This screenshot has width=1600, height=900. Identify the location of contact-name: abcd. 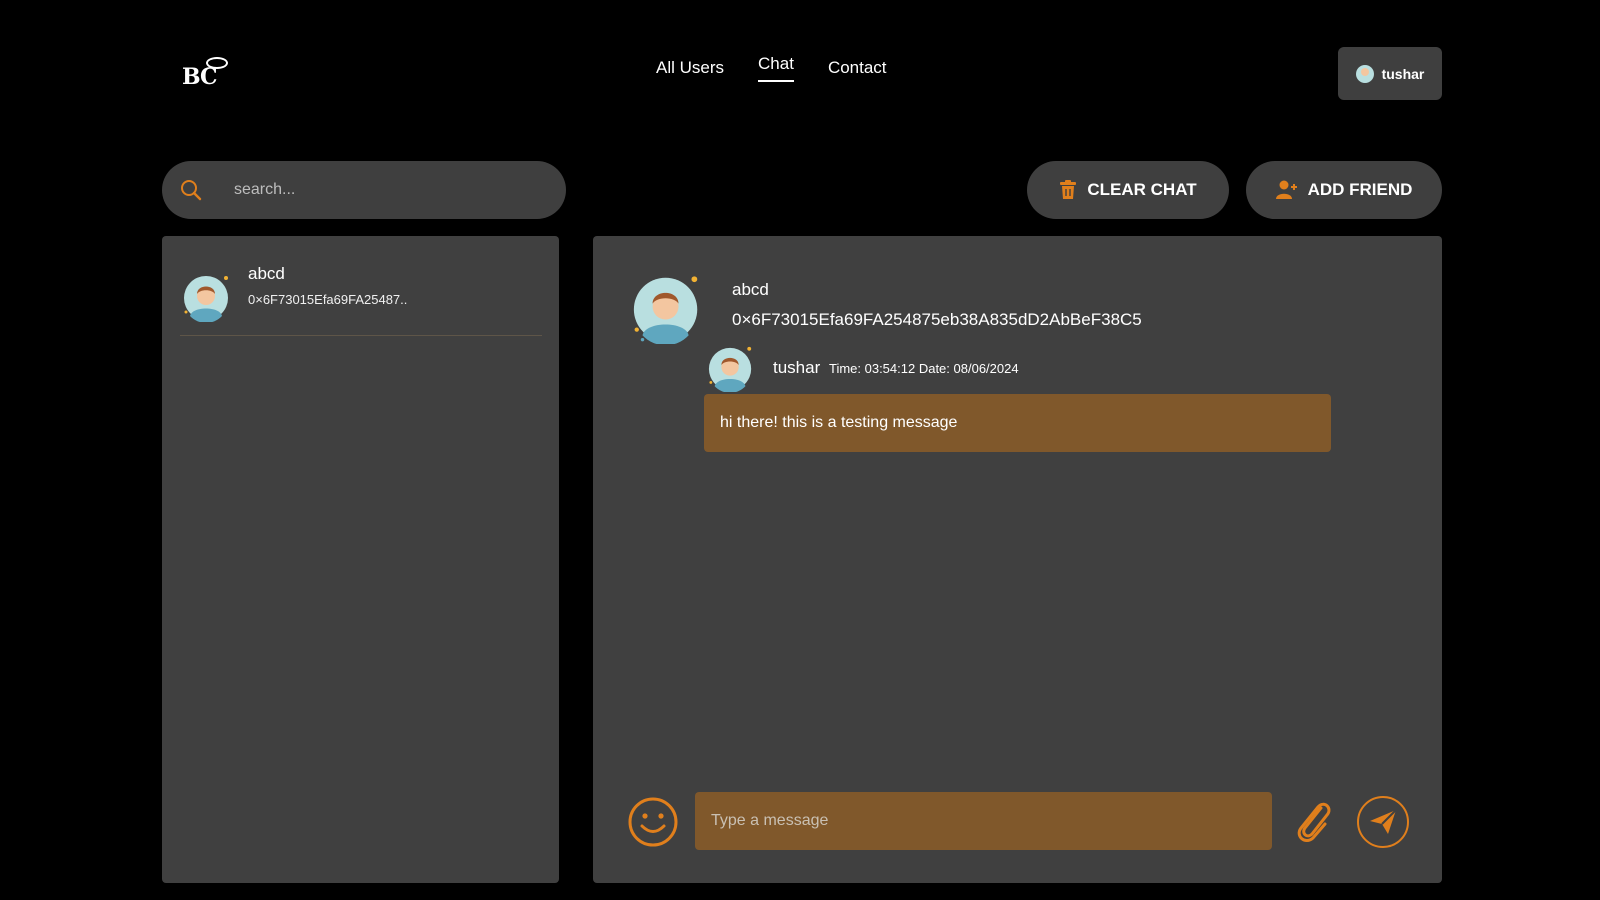
(266, 273).